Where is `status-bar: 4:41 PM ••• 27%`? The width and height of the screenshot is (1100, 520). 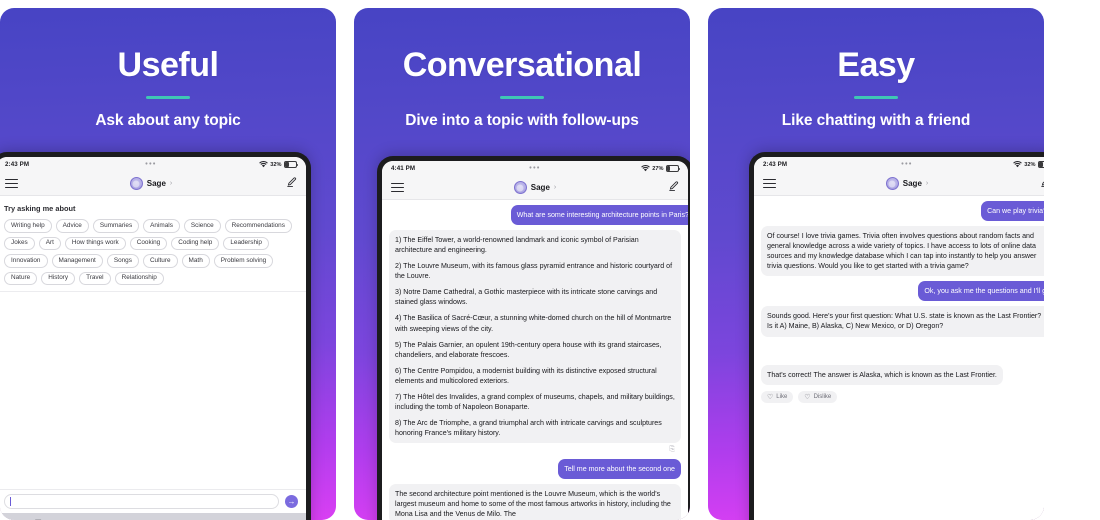 status-bar: 4:41 PM ••• 27% is located at coordinates (535, 168).